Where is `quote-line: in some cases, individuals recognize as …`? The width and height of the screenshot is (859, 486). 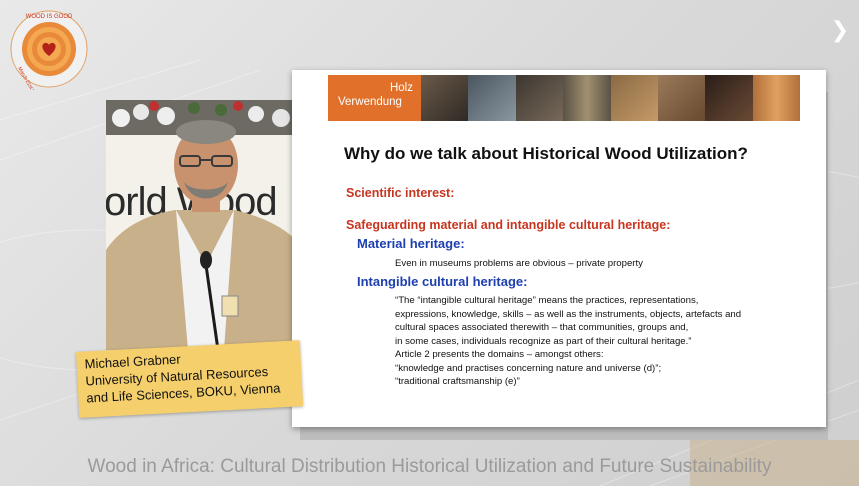 quote-line: in some cases, individuals recognize as … is located at coordinates (543, 341).